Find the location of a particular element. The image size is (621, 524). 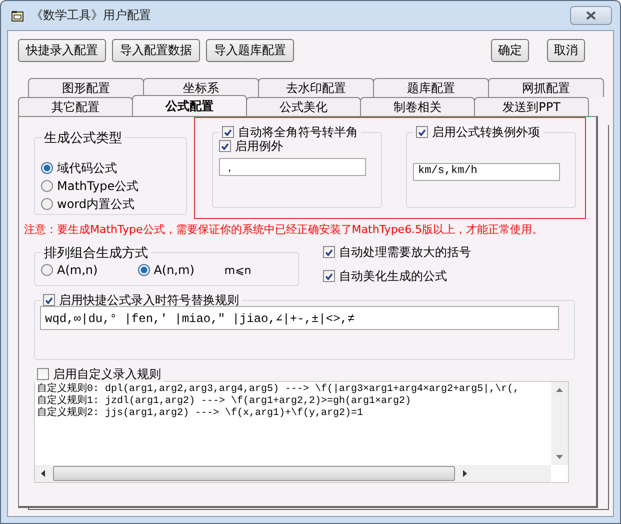

rule-line: 自定义规则0: dpl(arg1,arg2,arg3,arg4,arg5) ---> \f(|arg3×arg1+arg4×arg2+arg5|,\r(, is located at coordinates (278, 389).